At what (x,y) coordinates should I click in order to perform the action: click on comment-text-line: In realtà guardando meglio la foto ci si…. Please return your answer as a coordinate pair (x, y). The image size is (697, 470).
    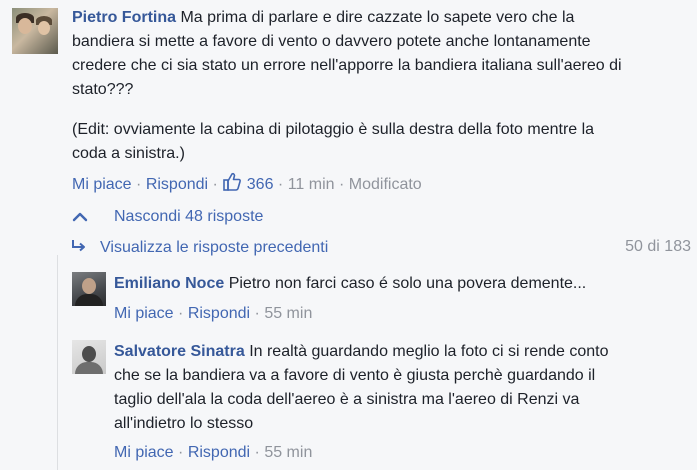
    Looking at the image, I should click on (429, 351).